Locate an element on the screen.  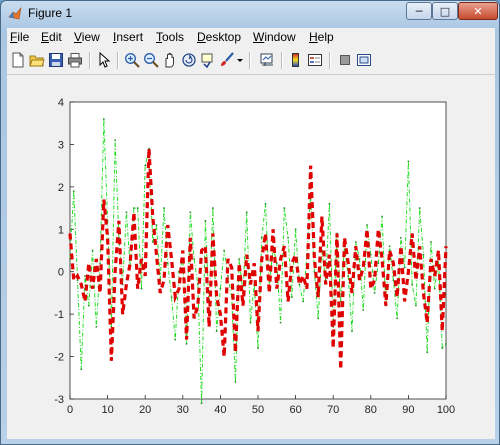
zoom-in-icon is located at coordinates (132, 60).